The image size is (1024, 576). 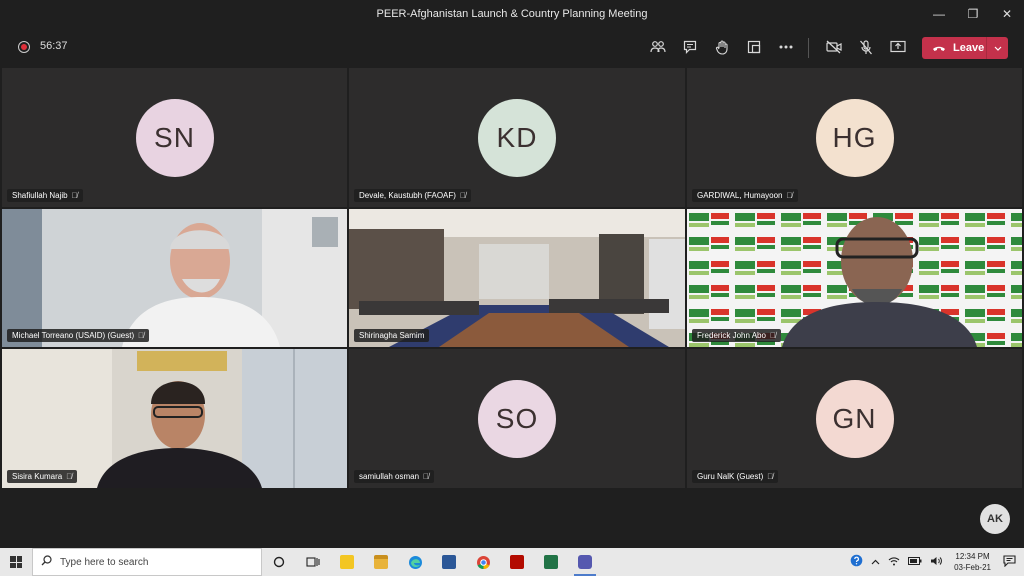 I want to click on participant-name-tag: Shirinagha Samim, so click(x=392, y=335).